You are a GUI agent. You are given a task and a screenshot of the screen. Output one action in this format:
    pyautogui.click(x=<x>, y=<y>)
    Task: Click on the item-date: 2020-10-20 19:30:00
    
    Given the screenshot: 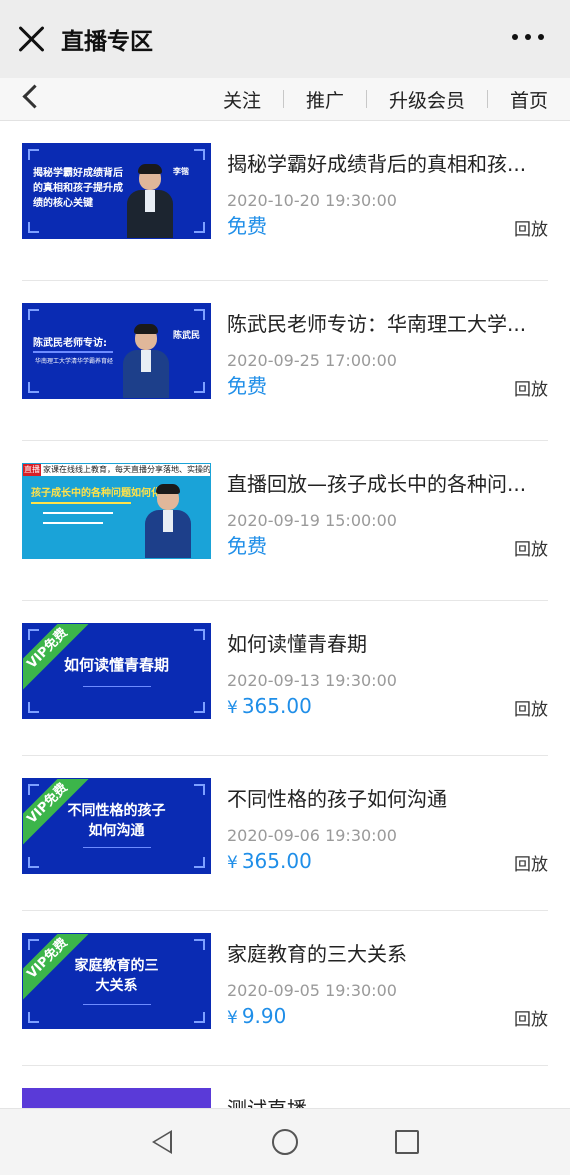 What is the action you would take?
    pyautogui.click(x=312, y=200)
    